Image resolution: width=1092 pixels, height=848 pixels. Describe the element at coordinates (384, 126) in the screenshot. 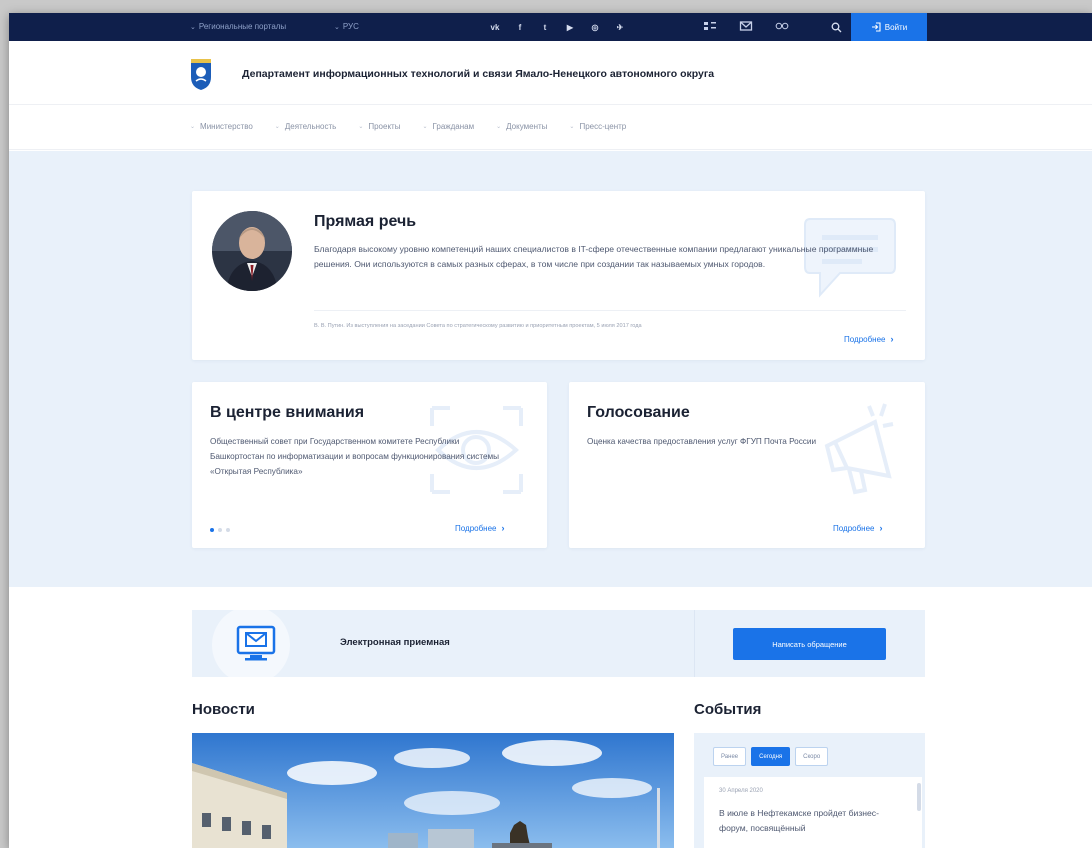

I see `nav-item-label: Проекты` at that location.